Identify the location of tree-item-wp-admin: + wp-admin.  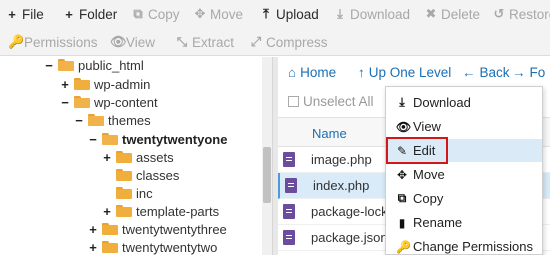
(105, 84).